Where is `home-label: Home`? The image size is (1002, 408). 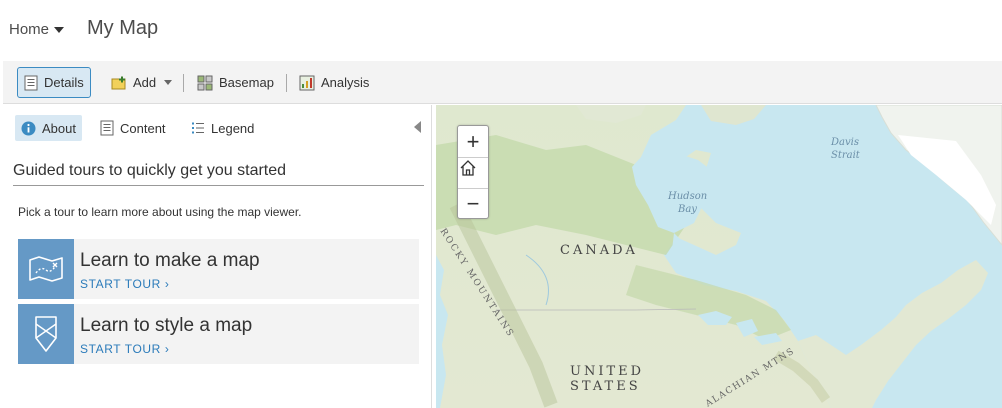 home-label: Home is located at coordinates (29, 29).